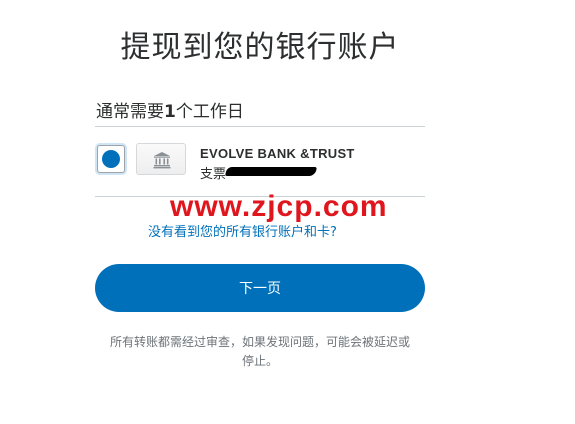 The width and height of the screenshot is (575, 424). I want to click on transfer-timing: 通常需要1个工作日, so click(170, 109).